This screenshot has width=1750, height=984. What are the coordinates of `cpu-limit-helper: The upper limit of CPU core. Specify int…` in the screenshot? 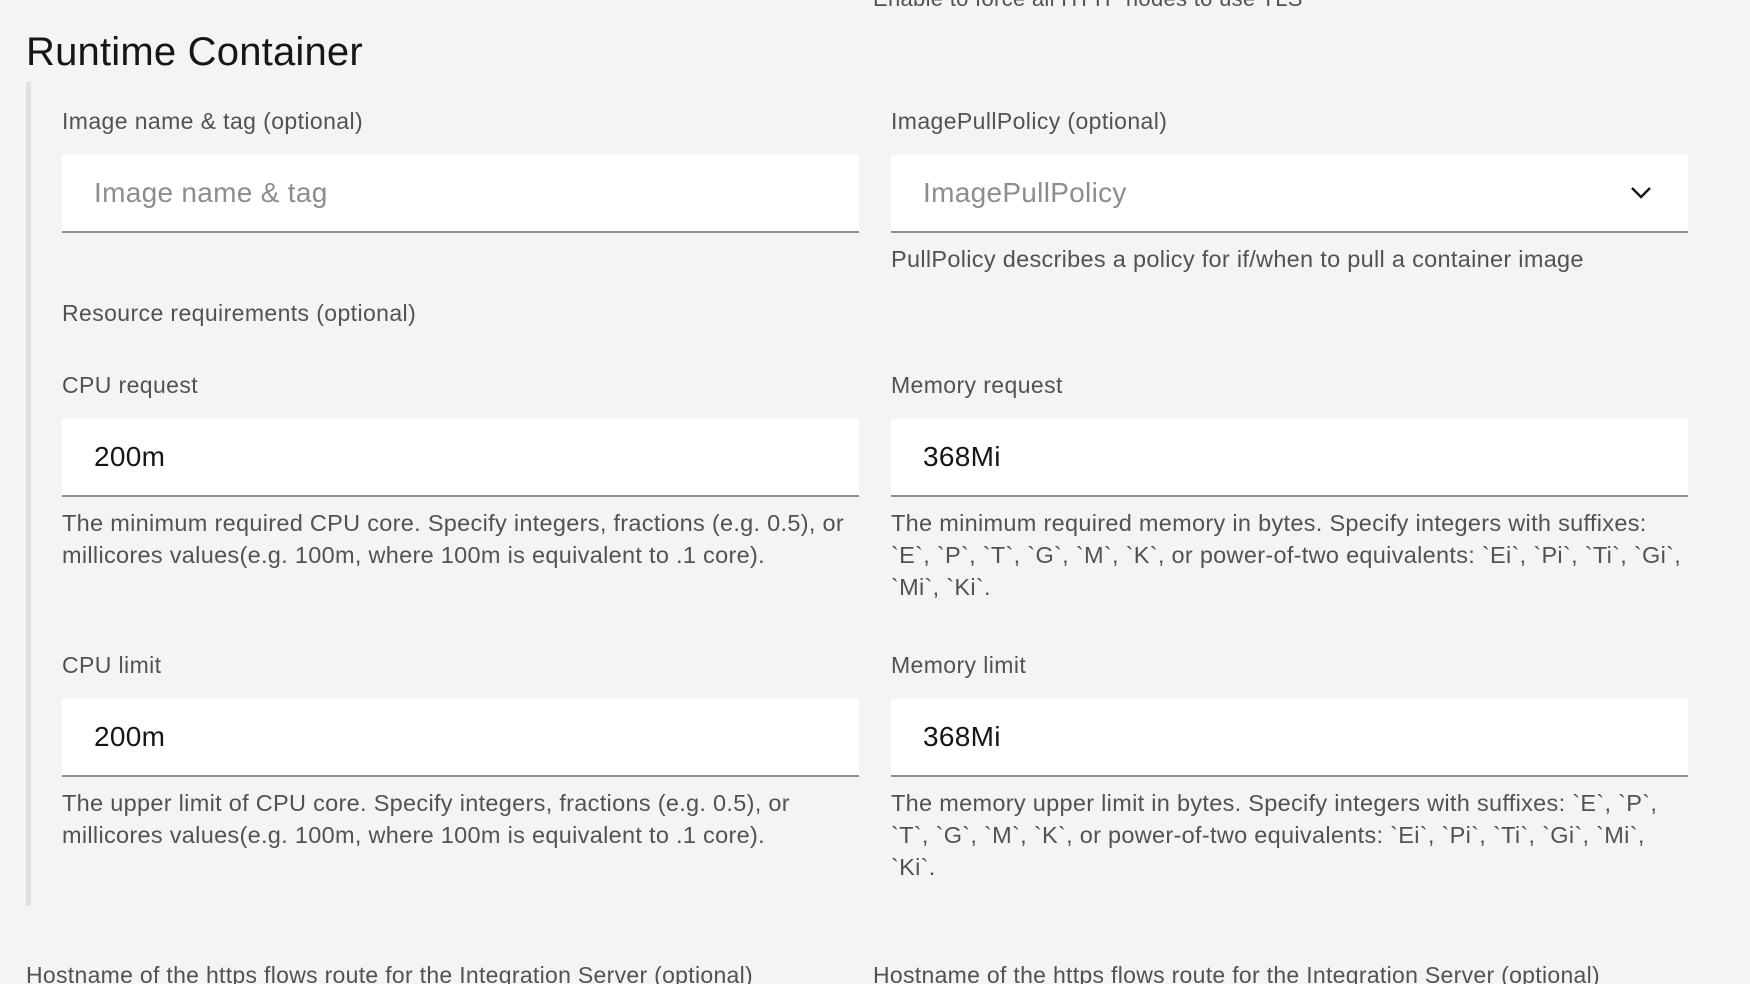 It's located at (426, 819).